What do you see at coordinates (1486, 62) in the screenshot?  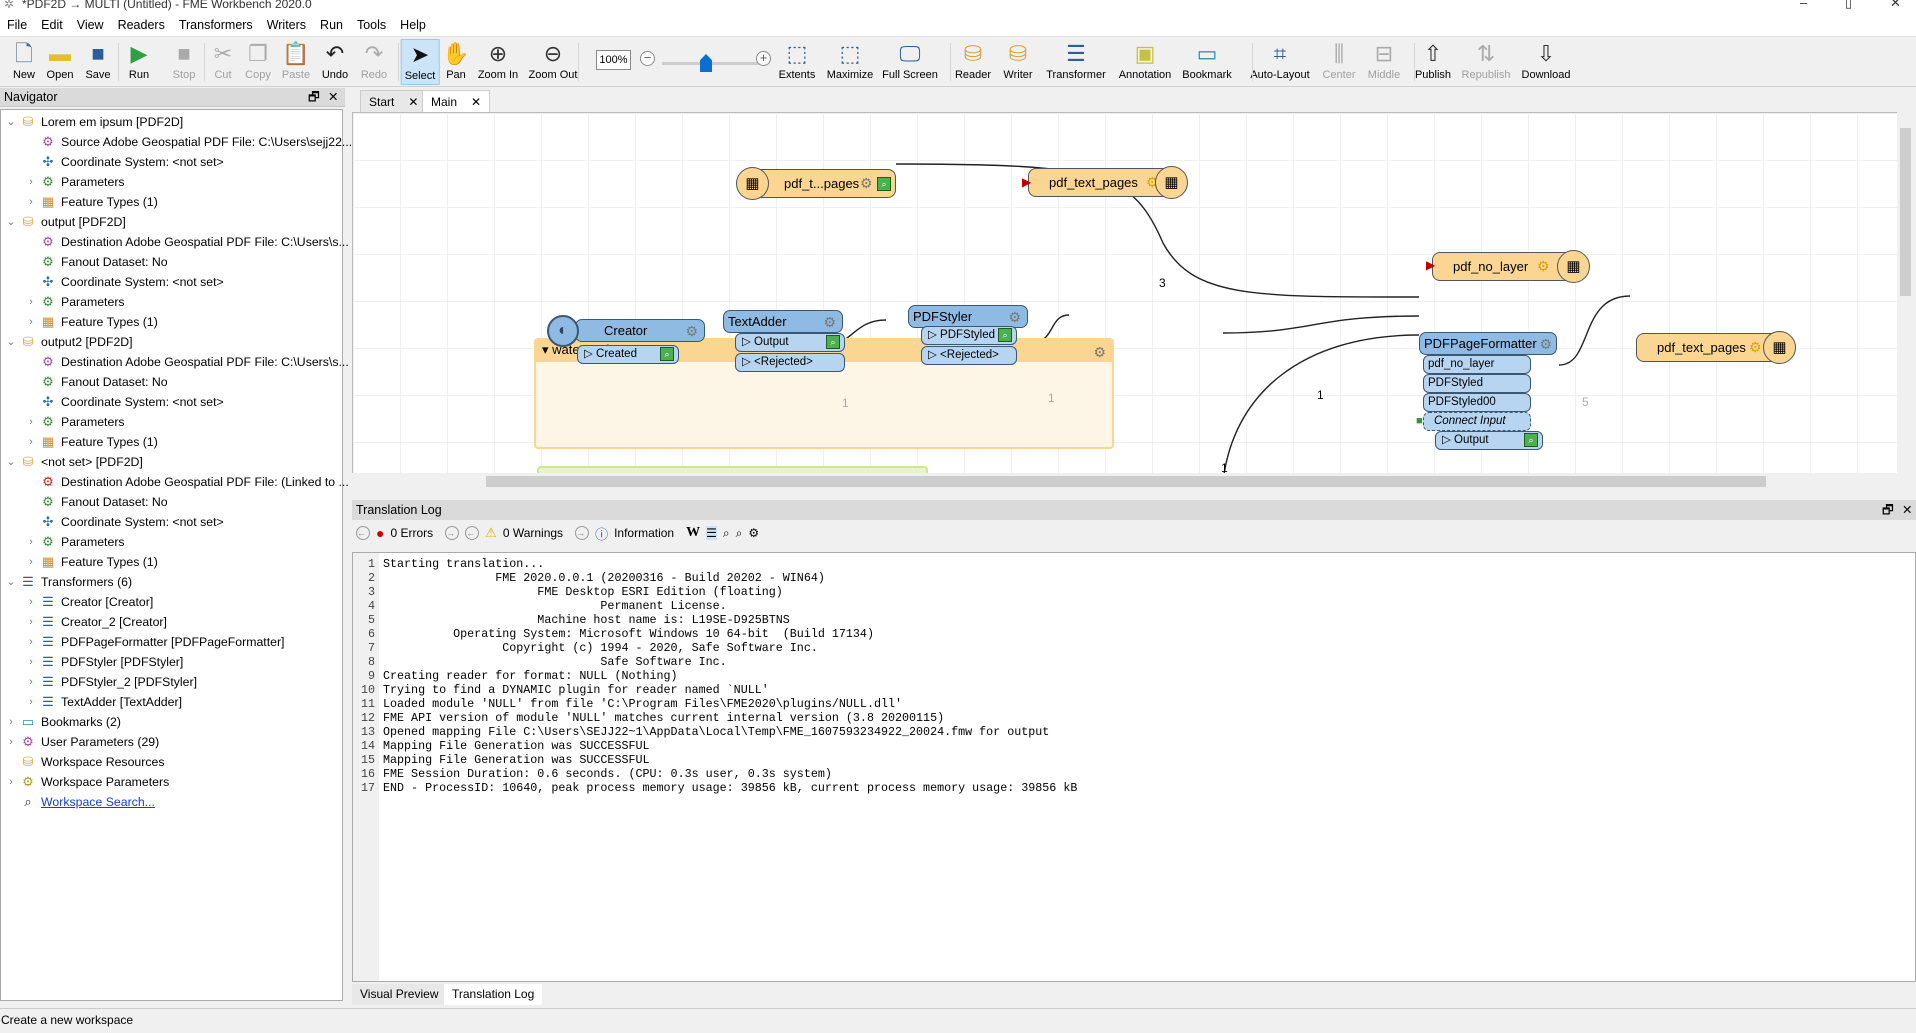 I see `republish-button: ⇅ Republish` at bounding box center [1486, 62].